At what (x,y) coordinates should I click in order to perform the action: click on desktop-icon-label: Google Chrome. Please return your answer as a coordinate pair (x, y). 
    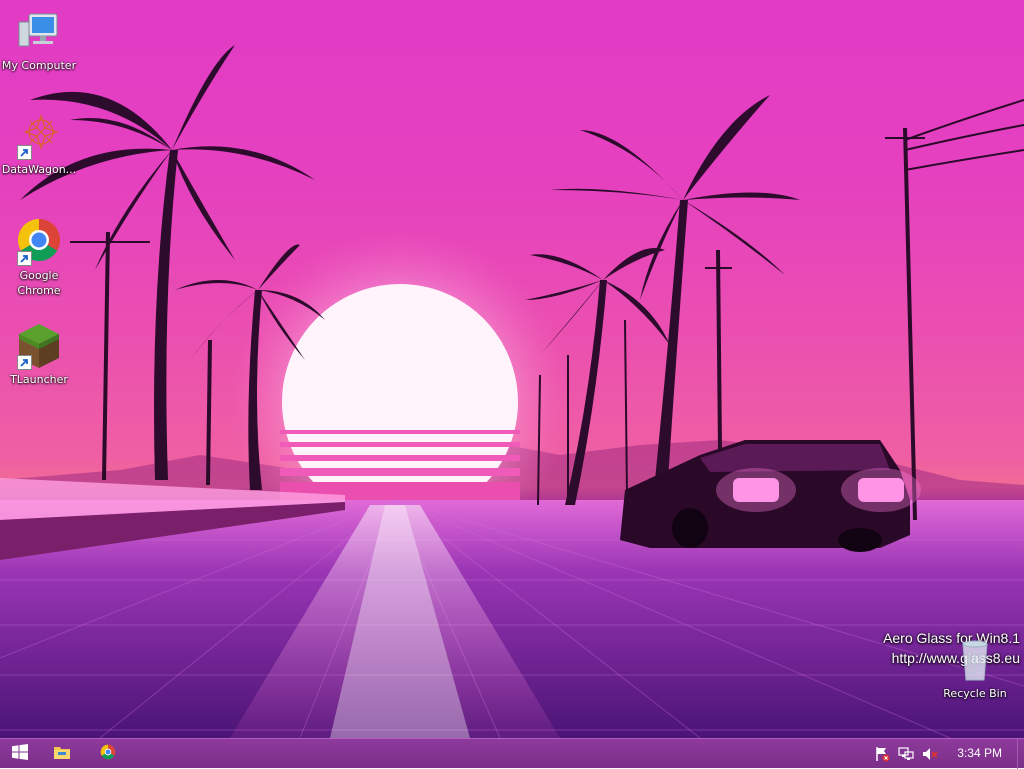
    Looking at the image, I should click on (39, 283).